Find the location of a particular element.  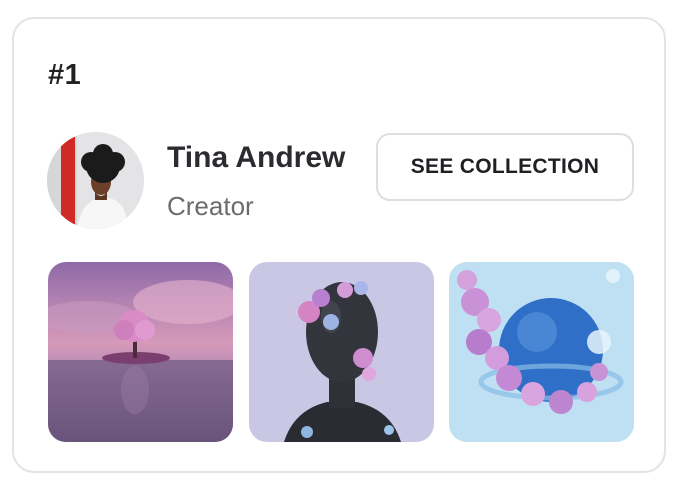

avatar-image is located at coordinates (95, 180).